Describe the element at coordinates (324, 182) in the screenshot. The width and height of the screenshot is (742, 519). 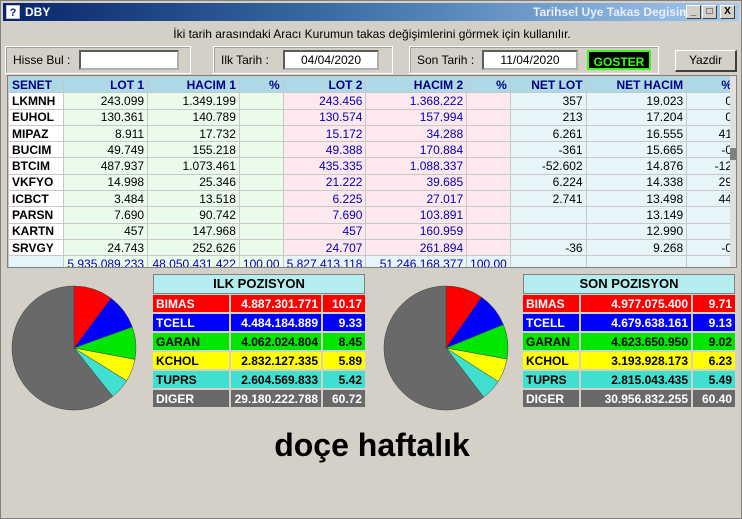
I see `grid-cell: 21.222` at that location.